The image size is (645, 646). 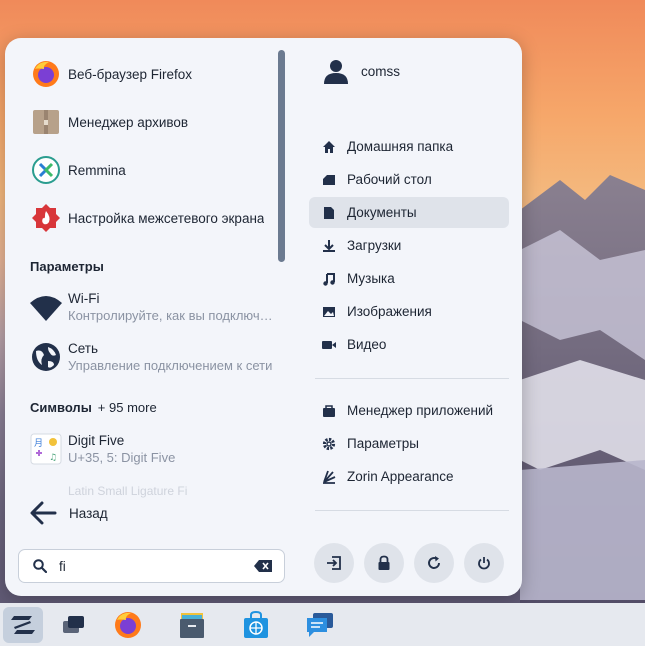 I want to click on lock-button, so click(x=384, y=563).